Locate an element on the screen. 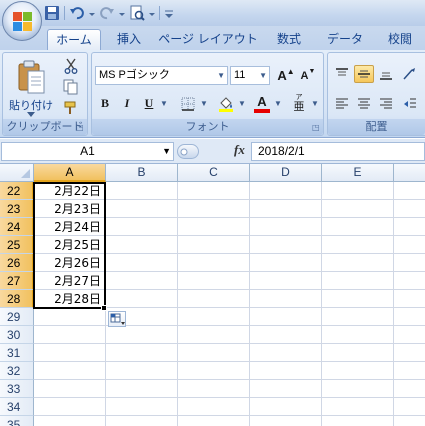  fill-color-button is located at coordinates (226, 103).